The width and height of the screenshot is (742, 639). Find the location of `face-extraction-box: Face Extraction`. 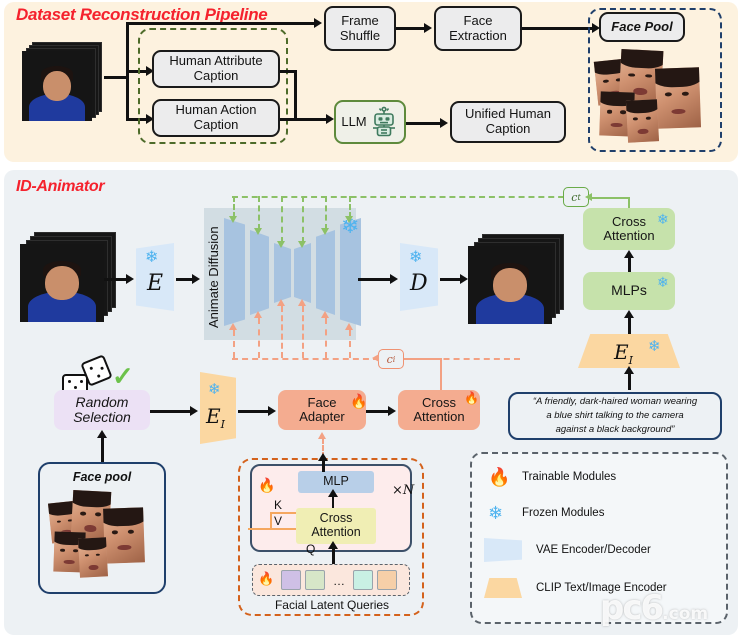

face-extraction-box: Face Extraction is located at coordinates (478, 28).